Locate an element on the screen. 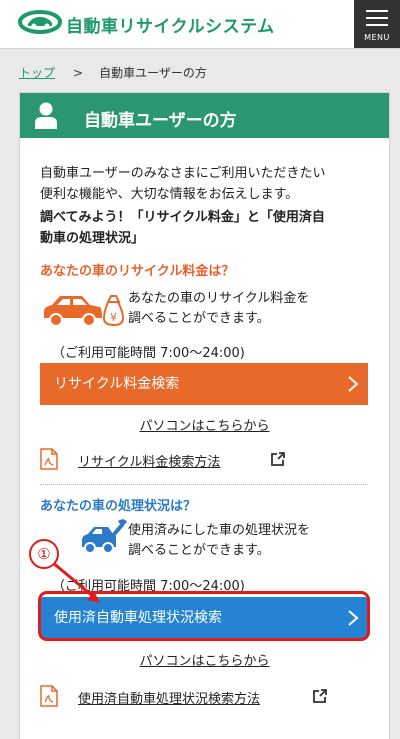  breadcrumb: トップ > 自動車ユーザーの方 is located at coordinates (113, 72).